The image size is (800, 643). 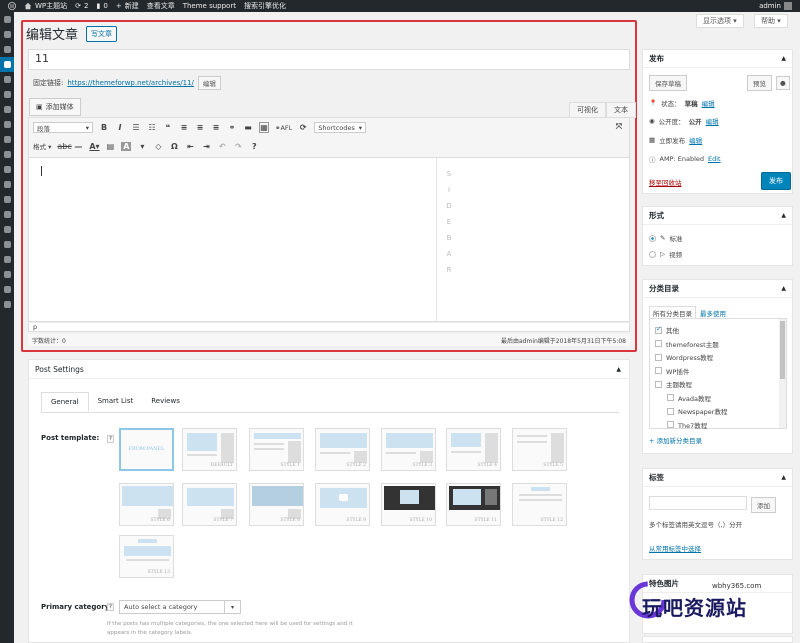 What do you see at coordinates (687, 344) in the screenshot?
I see `category-item: themeforest主题` at bounding box center [687, 344].